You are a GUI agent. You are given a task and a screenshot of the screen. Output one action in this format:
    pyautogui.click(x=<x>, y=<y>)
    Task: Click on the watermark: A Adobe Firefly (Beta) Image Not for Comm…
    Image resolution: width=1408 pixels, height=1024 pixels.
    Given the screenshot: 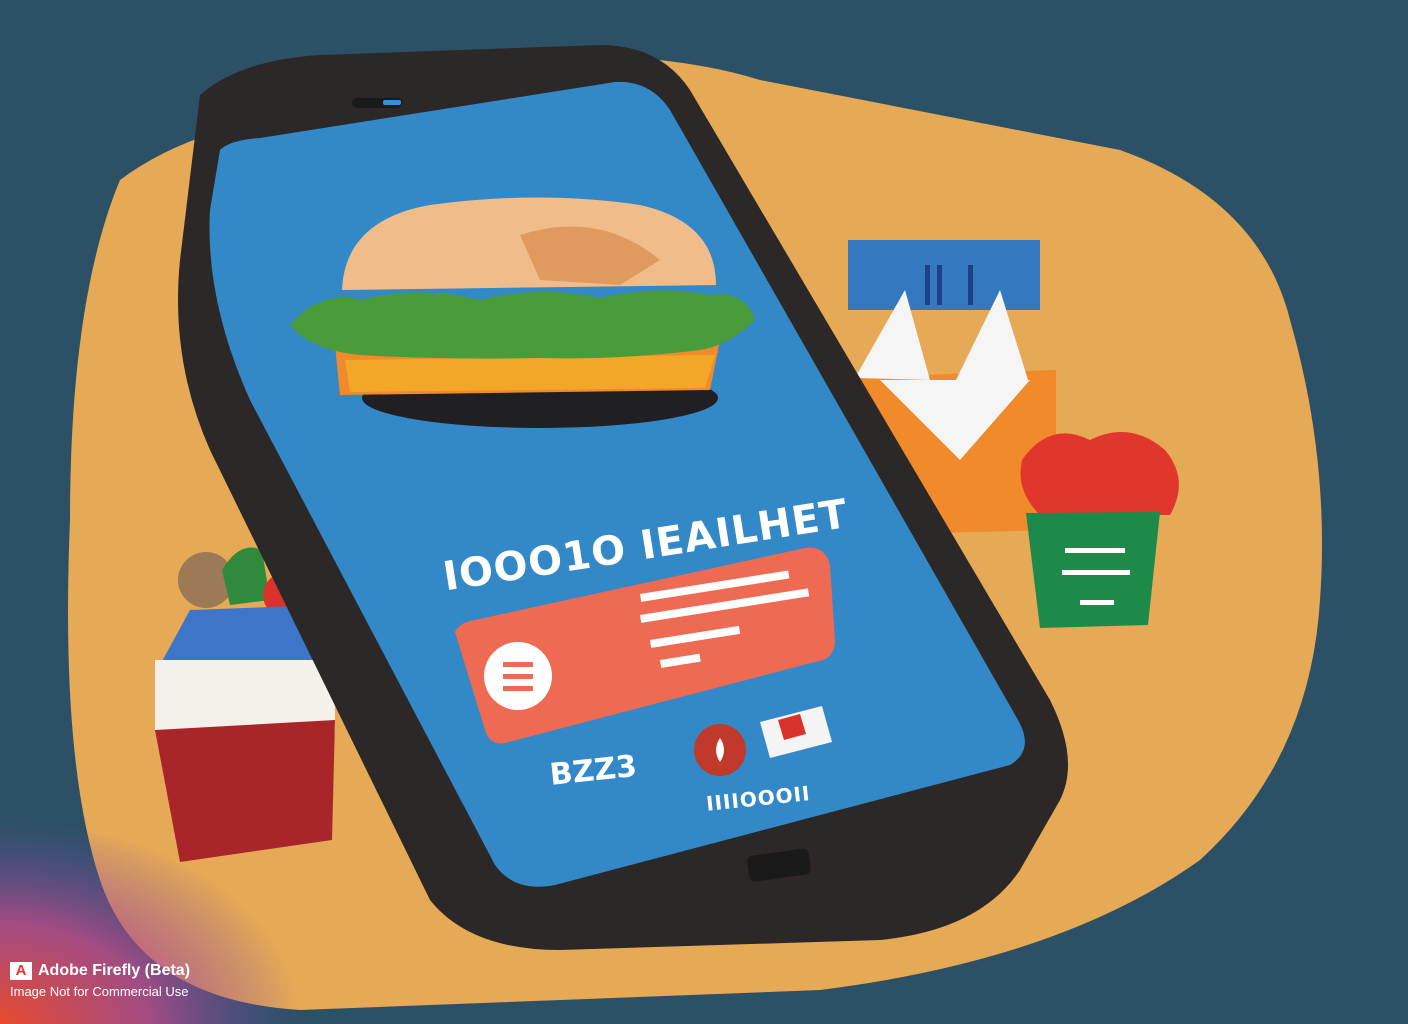 What is the action you would take?
    pyautogui.click(x=100, y=980)
    